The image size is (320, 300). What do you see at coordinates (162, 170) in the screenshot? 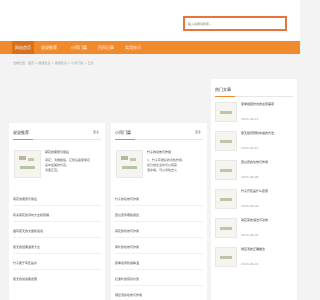
I see `featured-desc-line: 泡水喝，可以清热去火` at bounding box center [162, 170].